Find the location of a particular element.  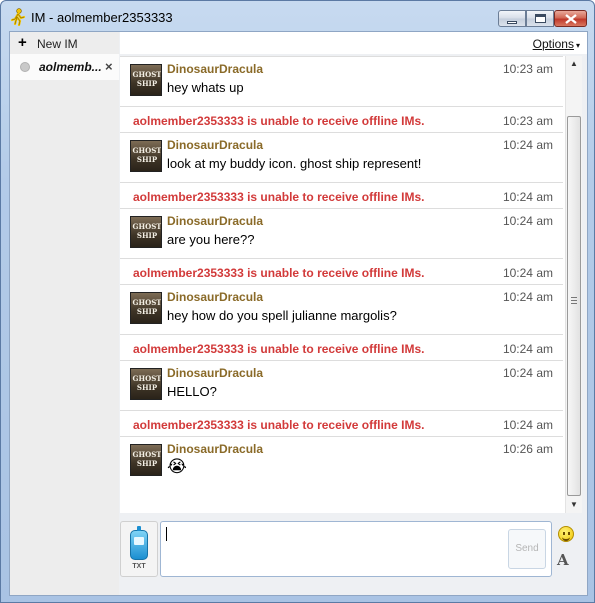

plus-icon: + is located at coordinates (22, 42).